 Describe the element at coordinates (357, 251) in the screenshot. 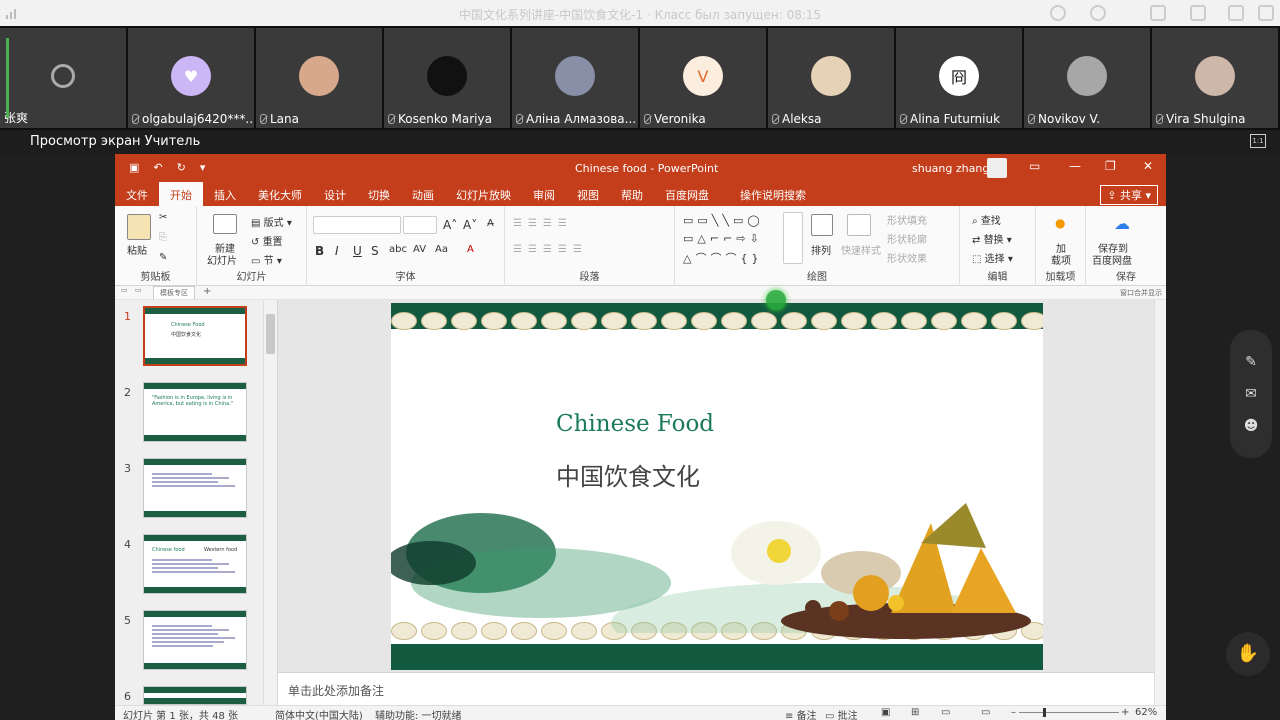

I see `underline-icon: U` at that location.